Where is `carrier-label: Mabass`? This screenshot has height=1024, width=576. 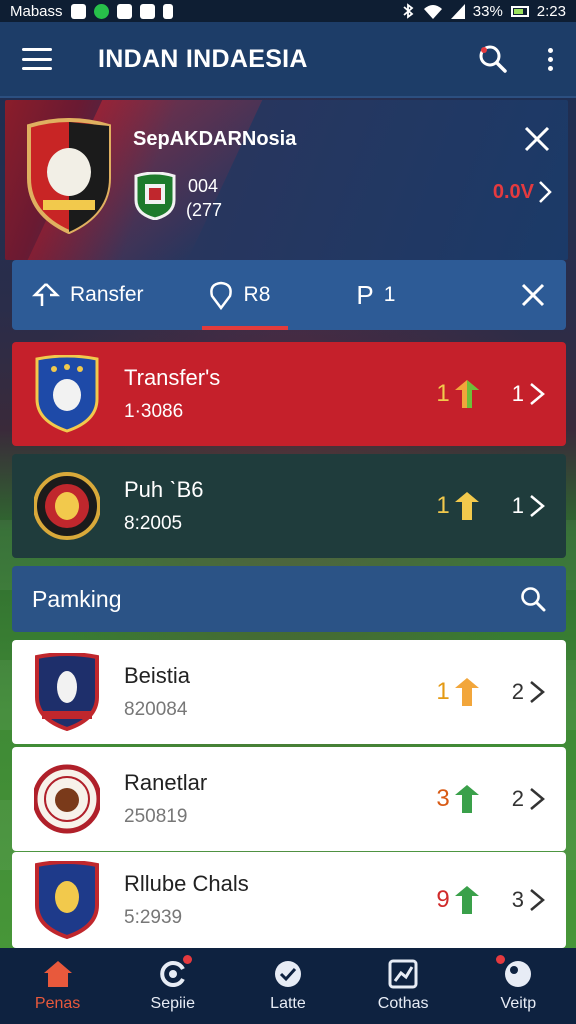
carrier-label: Mabass is located at coordinates (36, 11).